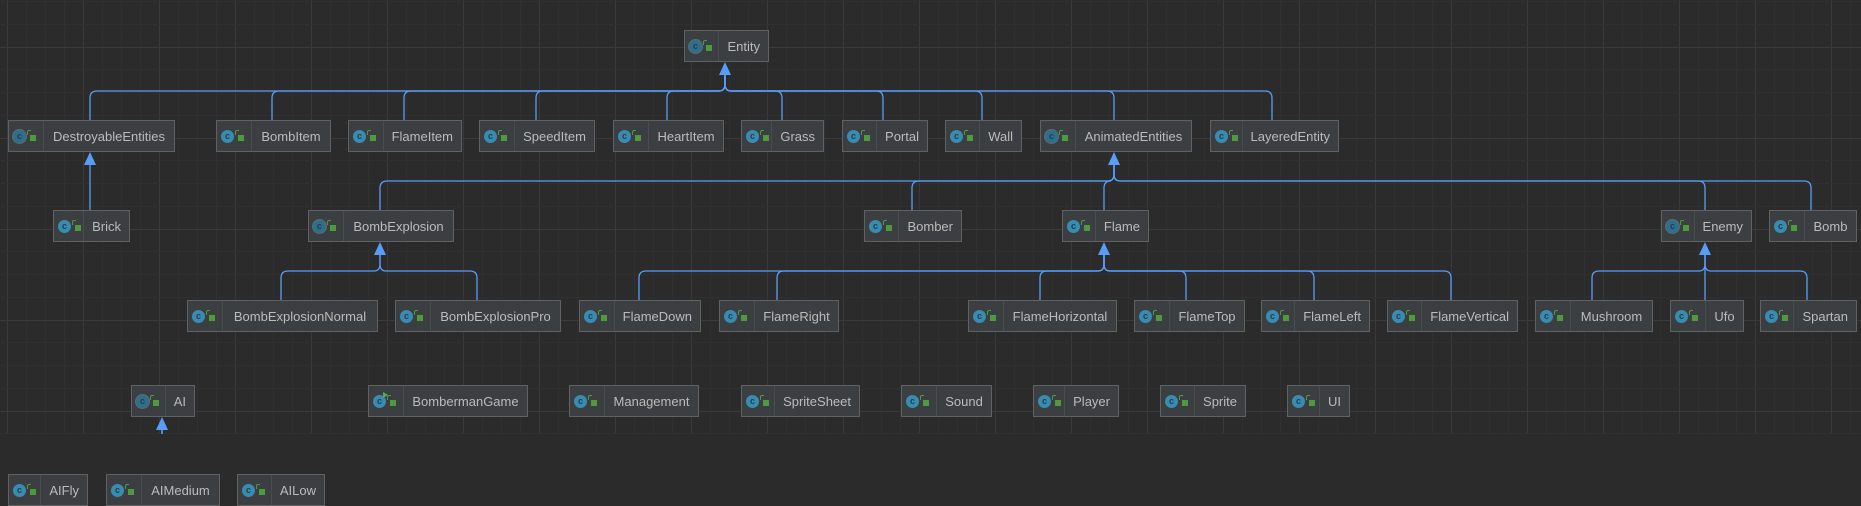 This screenshot has width=1861, height=506. Describe the element at coordinates (1707, 316) in the screenshot. I see `class-node-ufo: c Ufo` at that location.